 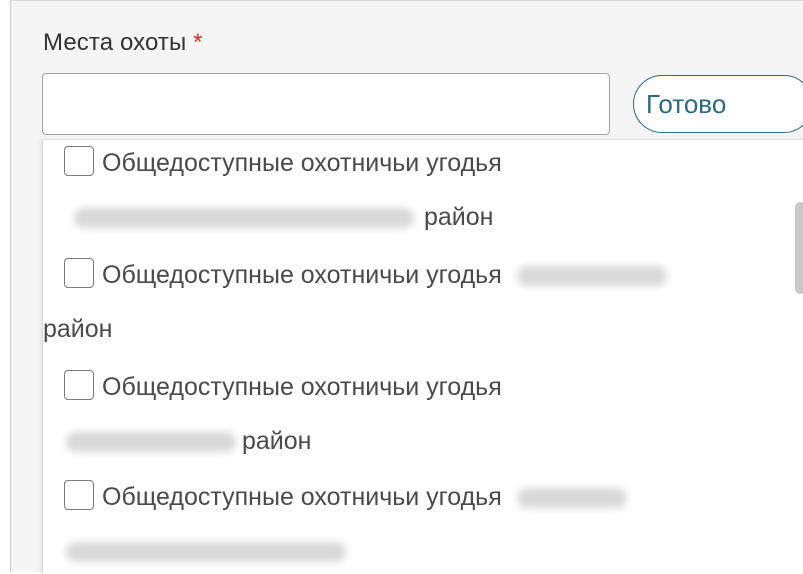 I want to click on dropdown-scrollbar, so click(x=799, y=248).